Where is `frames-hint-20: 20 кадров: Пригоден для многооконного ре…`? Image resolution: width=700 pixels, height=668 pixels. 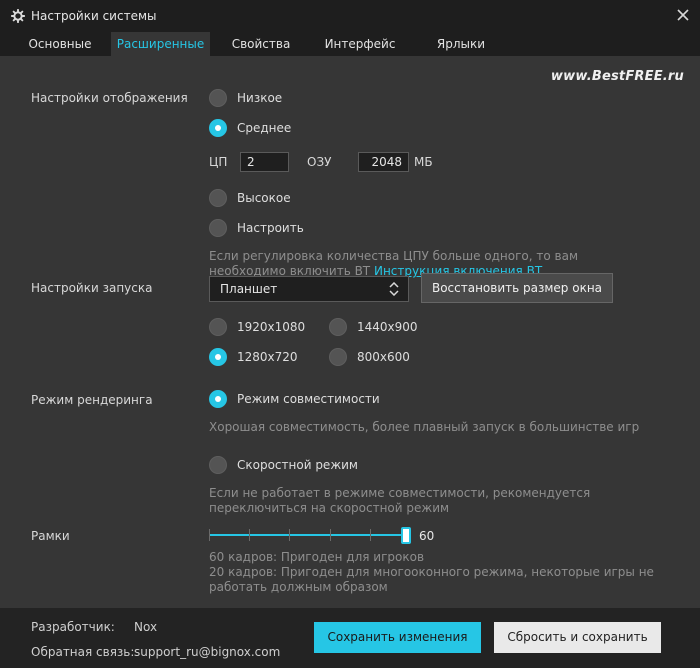
frames-hint-20: 20 кадров: Пригоден для многооконного ре… is located at coordinates (431, 579).